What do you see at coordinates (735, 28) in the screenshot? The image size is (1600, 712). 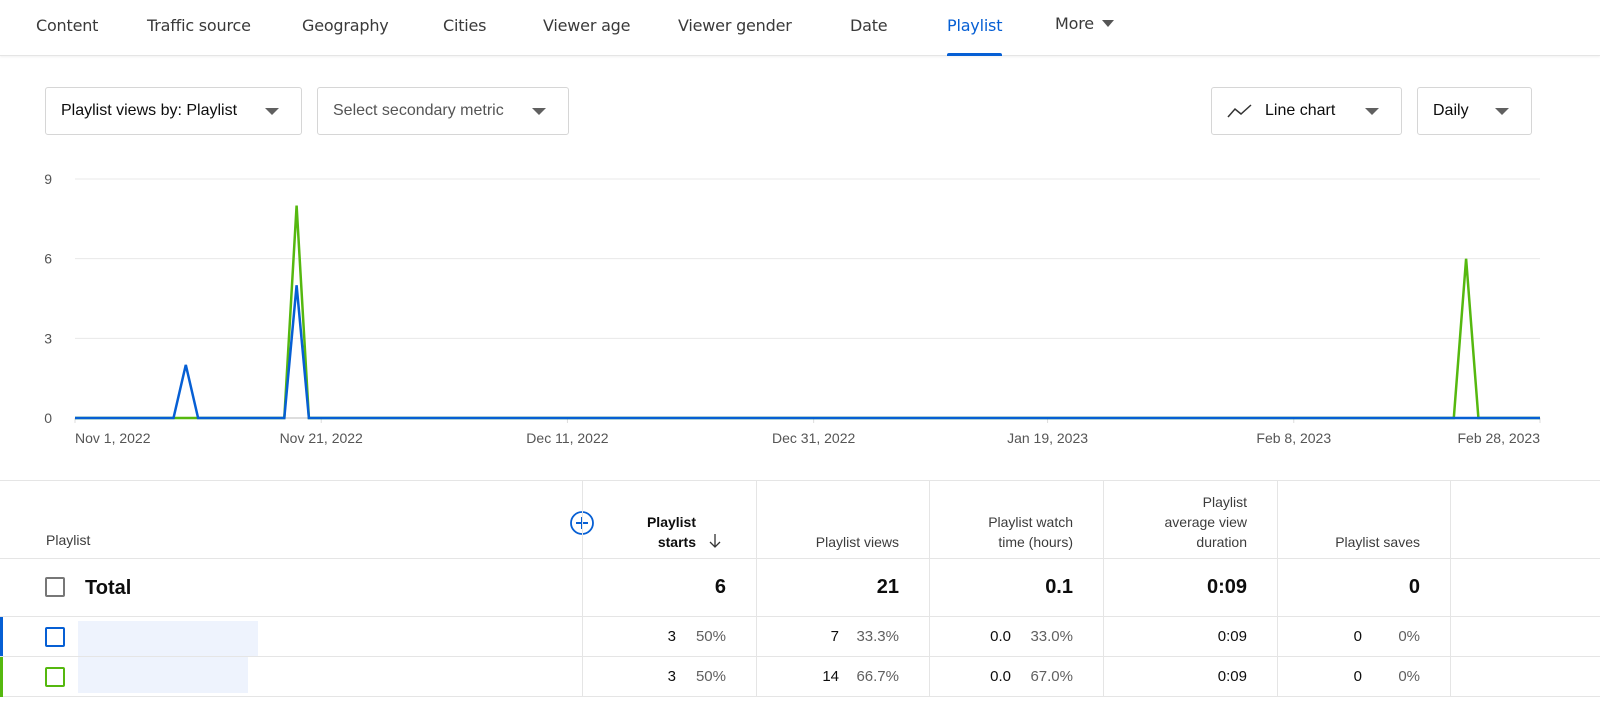 I see `tab-viewer-gender: Viewer gender` at bounding box center [735, 28].